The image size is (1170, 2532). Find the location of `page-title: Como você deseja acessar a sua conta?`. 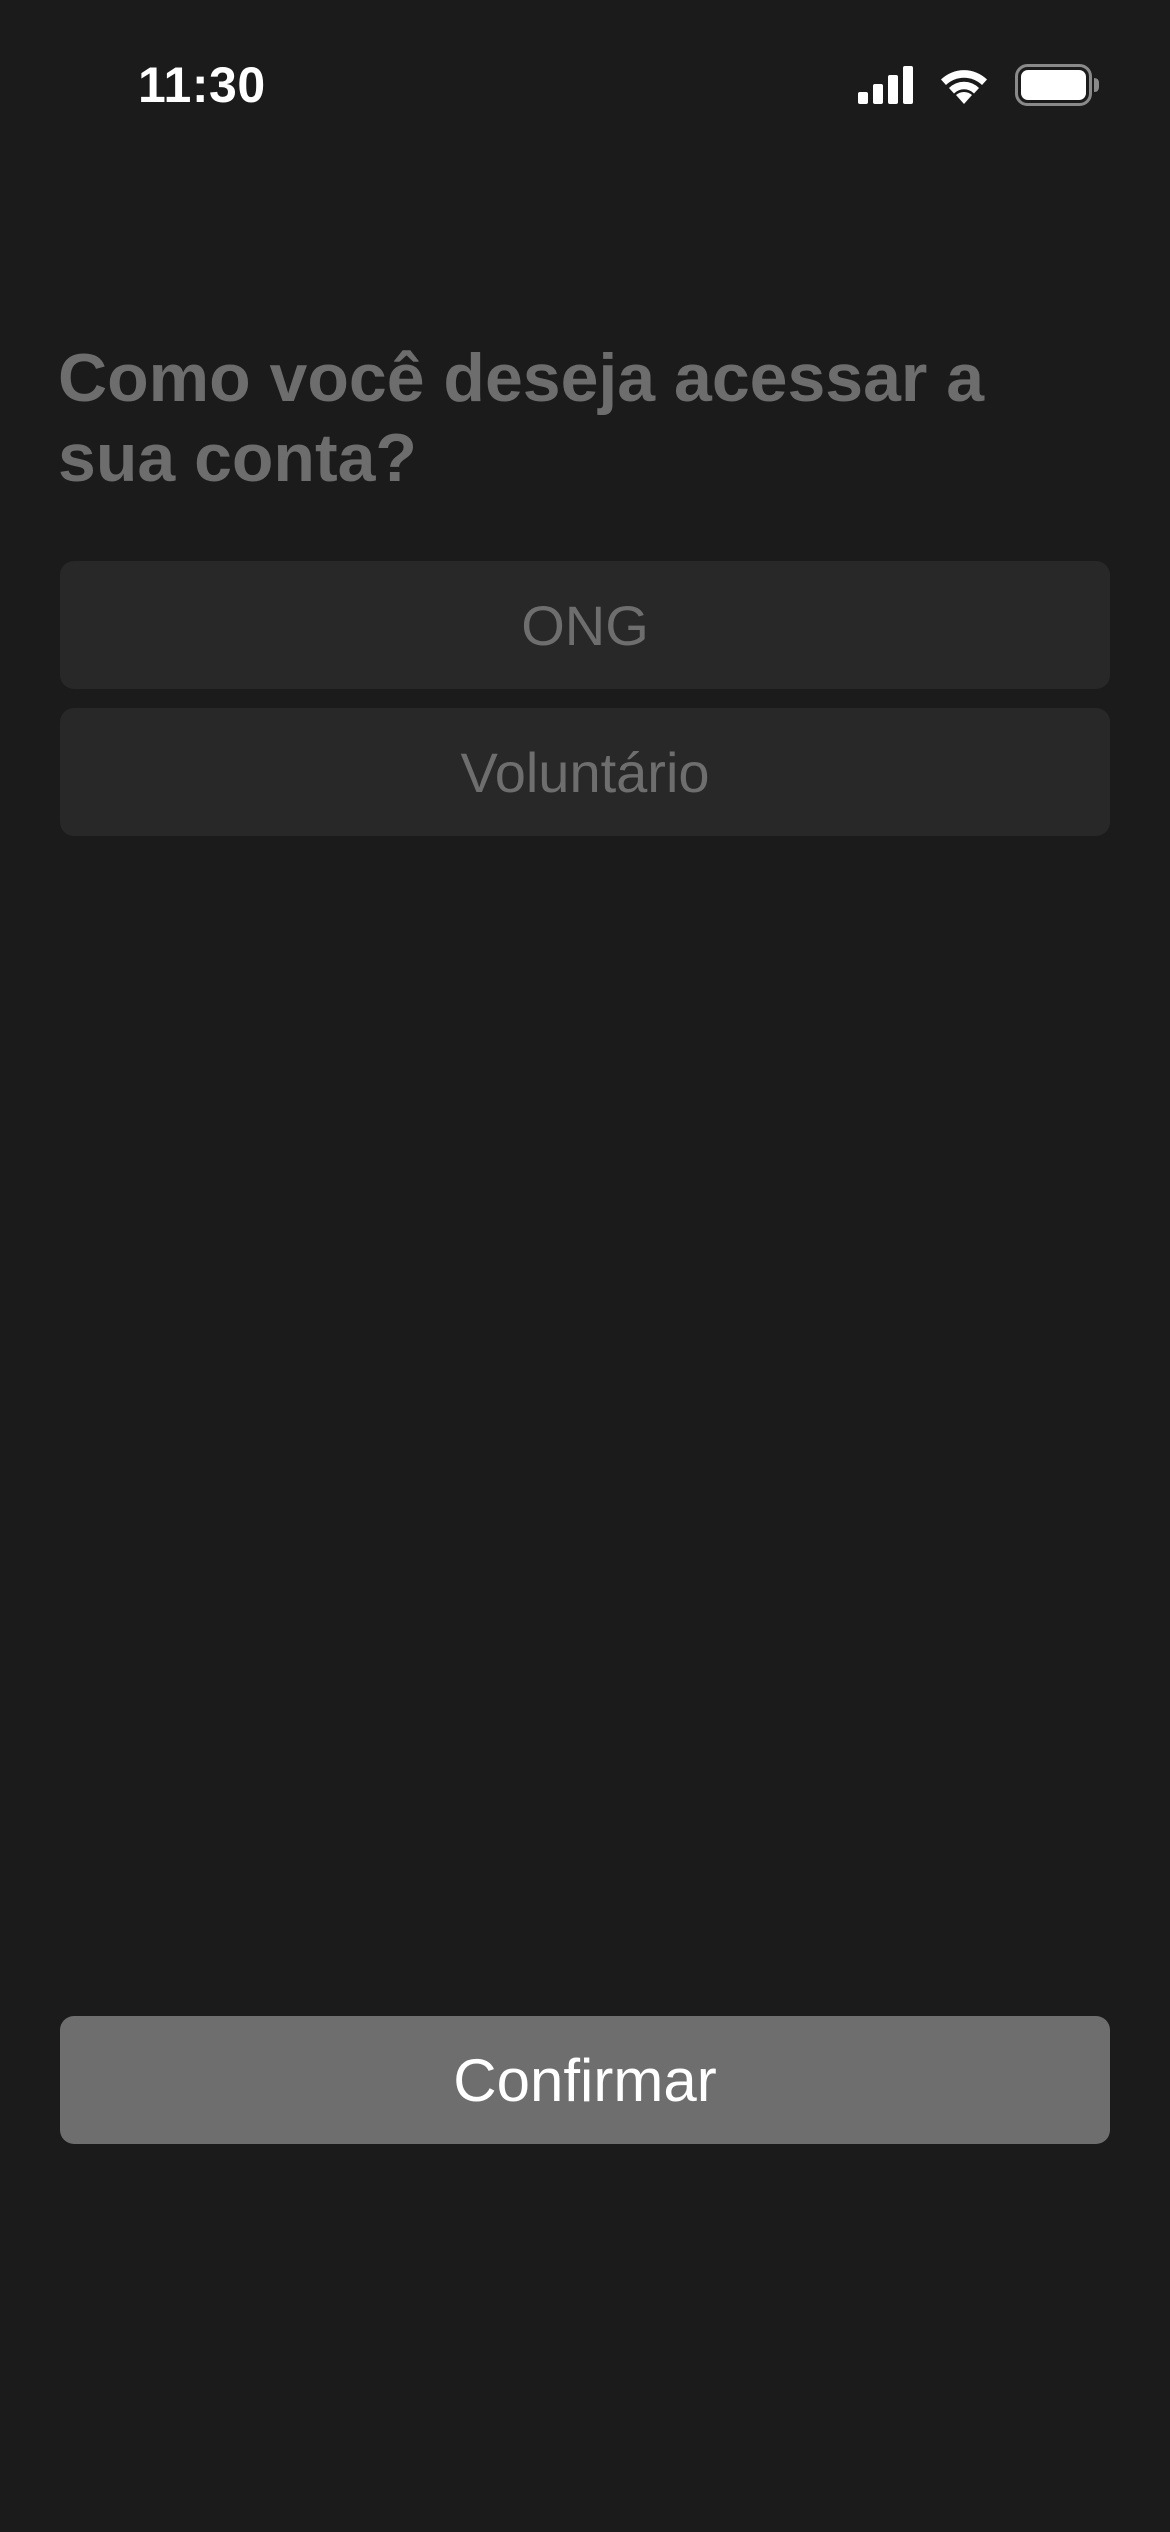

page-title: Como você deseja acessar a sua conta? is located at coordinates (521, 418).